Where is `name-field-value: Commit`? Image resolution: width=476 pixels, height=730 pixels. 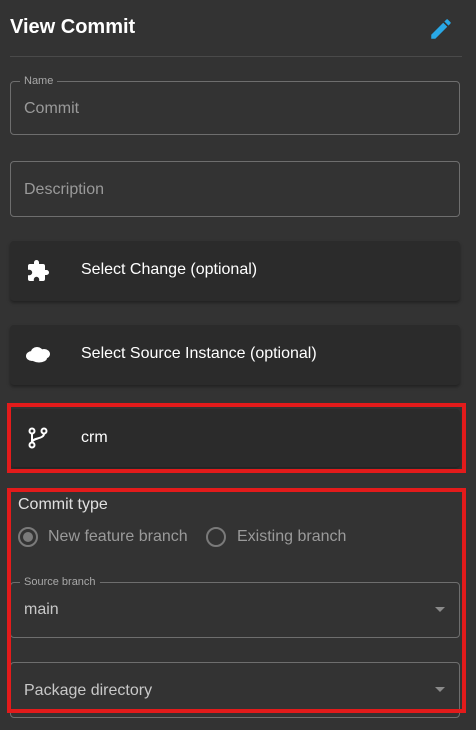
name-field-value: Commit is located at coordinates (52, 108).